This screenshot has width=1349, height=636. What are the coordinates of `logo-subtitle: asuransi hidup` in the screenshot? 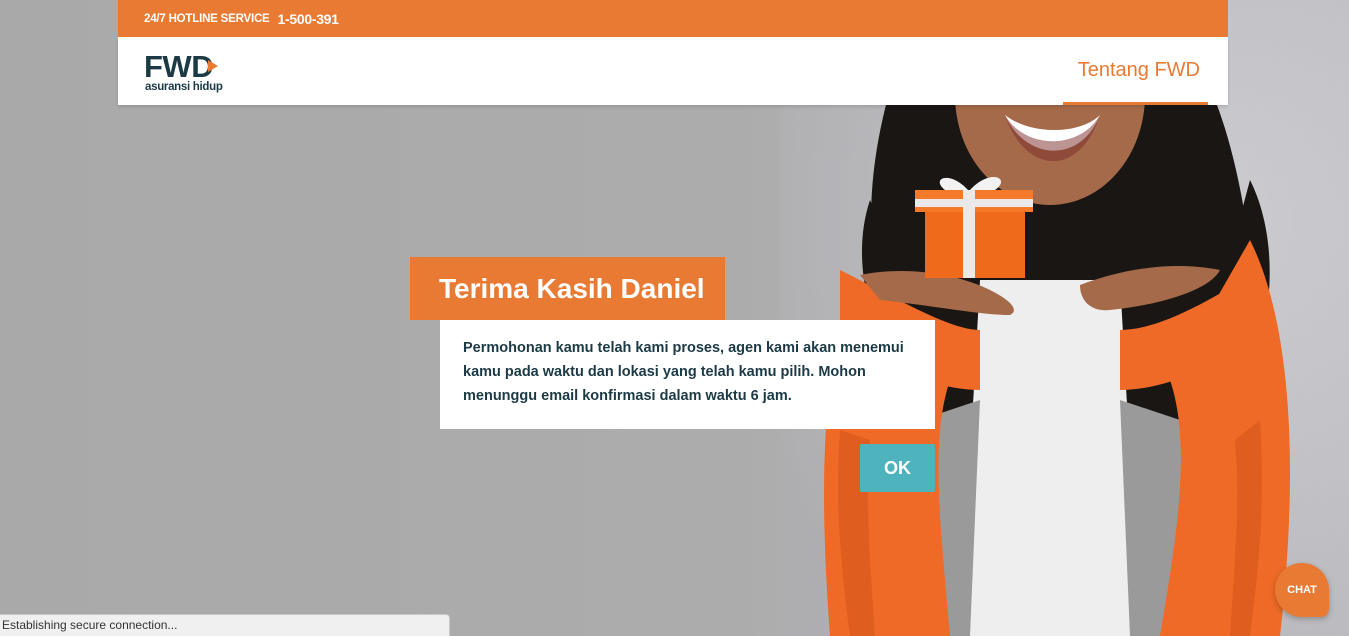 It's located at (184, 87).